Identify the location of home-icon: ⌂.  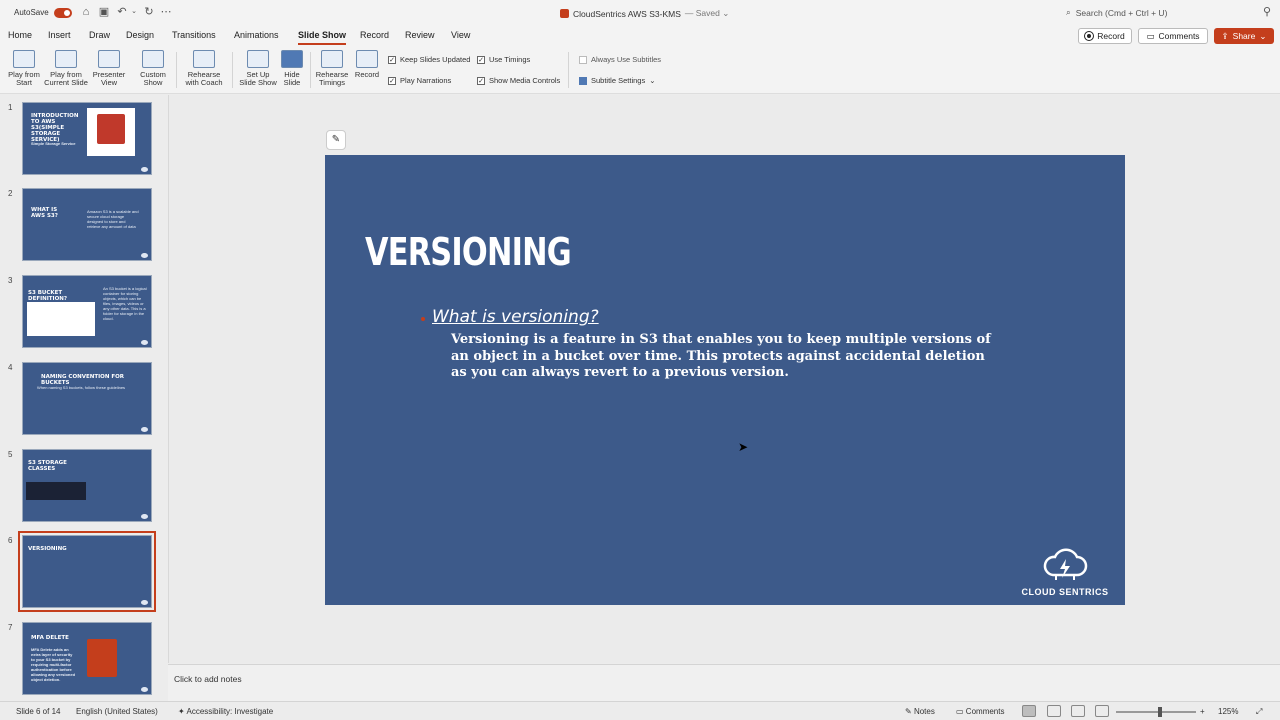
(86, 12).